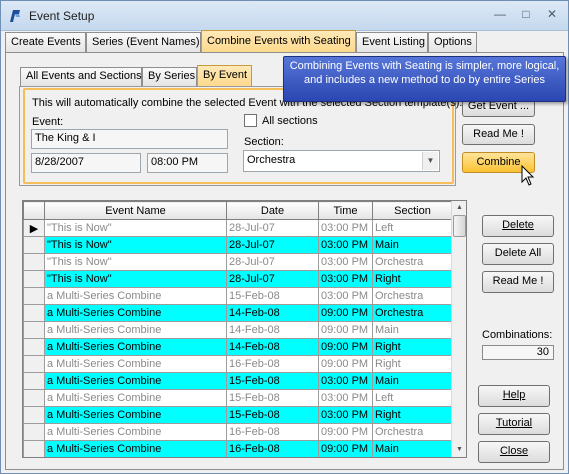 The image size is (569, 474). Describe the element at coordinates (272, 210) in the screenshot. I see `column-header-date: Date` at that location.